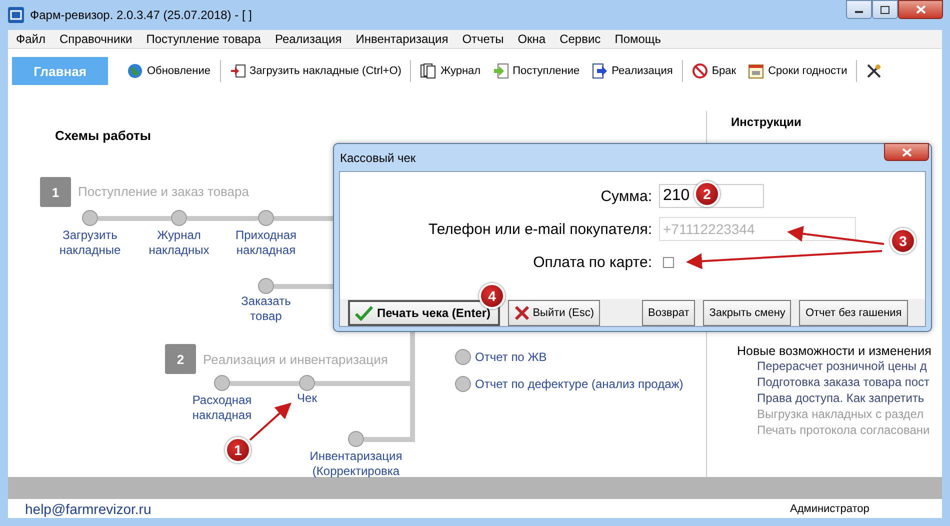 The height and width of the screenshot is (526, 950). What do you see at coordinates (356, 464) in the screenshot?
I see `step-link: Инвентаризация (Корректировка` at bounding box center [356, 464].